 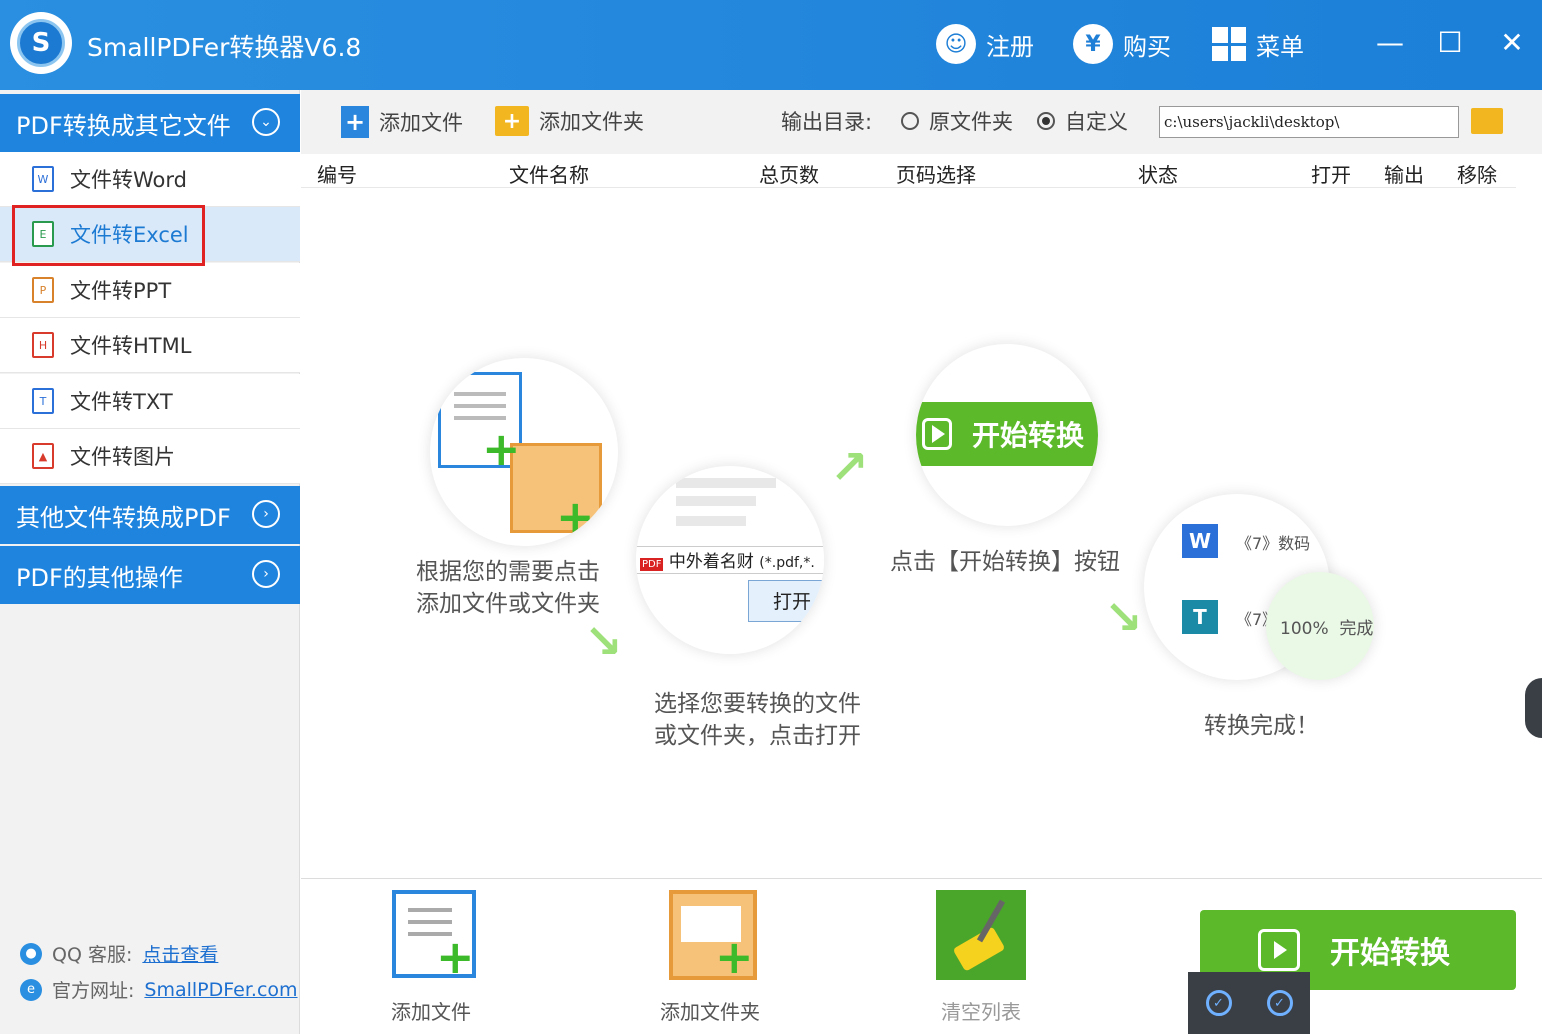 What do you see at coordinates (569, 121) in the screenshot?
I see `add-folder-button: + 添加文件夹` at bounding box center [569, 121].